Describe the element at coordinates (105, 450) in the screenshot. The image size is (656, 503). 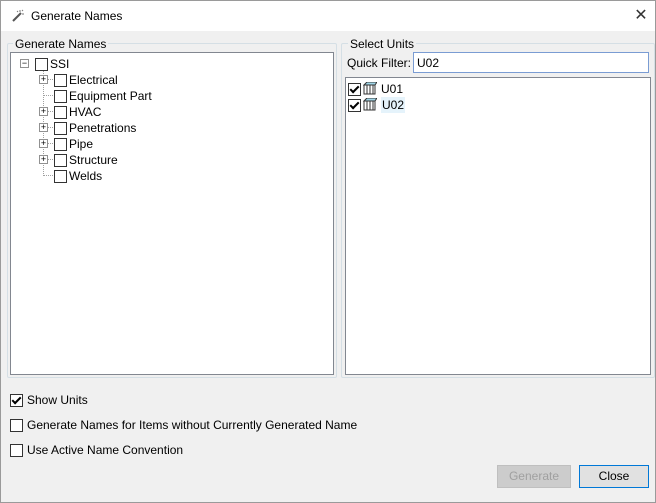
I see `active-convention-label: Use Active Name Convention` at that location.